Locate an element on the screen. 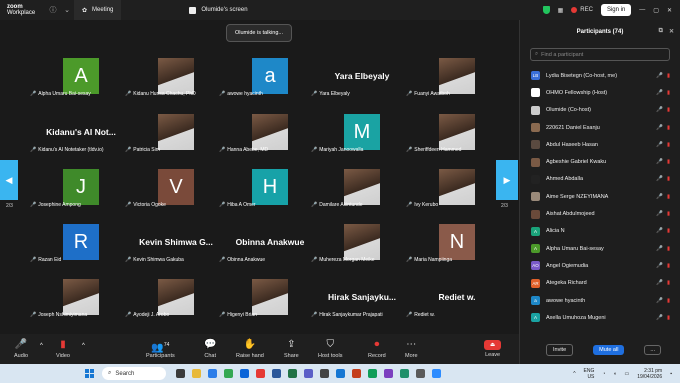 Image resolution: width=680 pixels, height=383 pixels. participant-row: Abdul Haseeb Hasan 🎤 ▮ is located at coordinates (600, 144).